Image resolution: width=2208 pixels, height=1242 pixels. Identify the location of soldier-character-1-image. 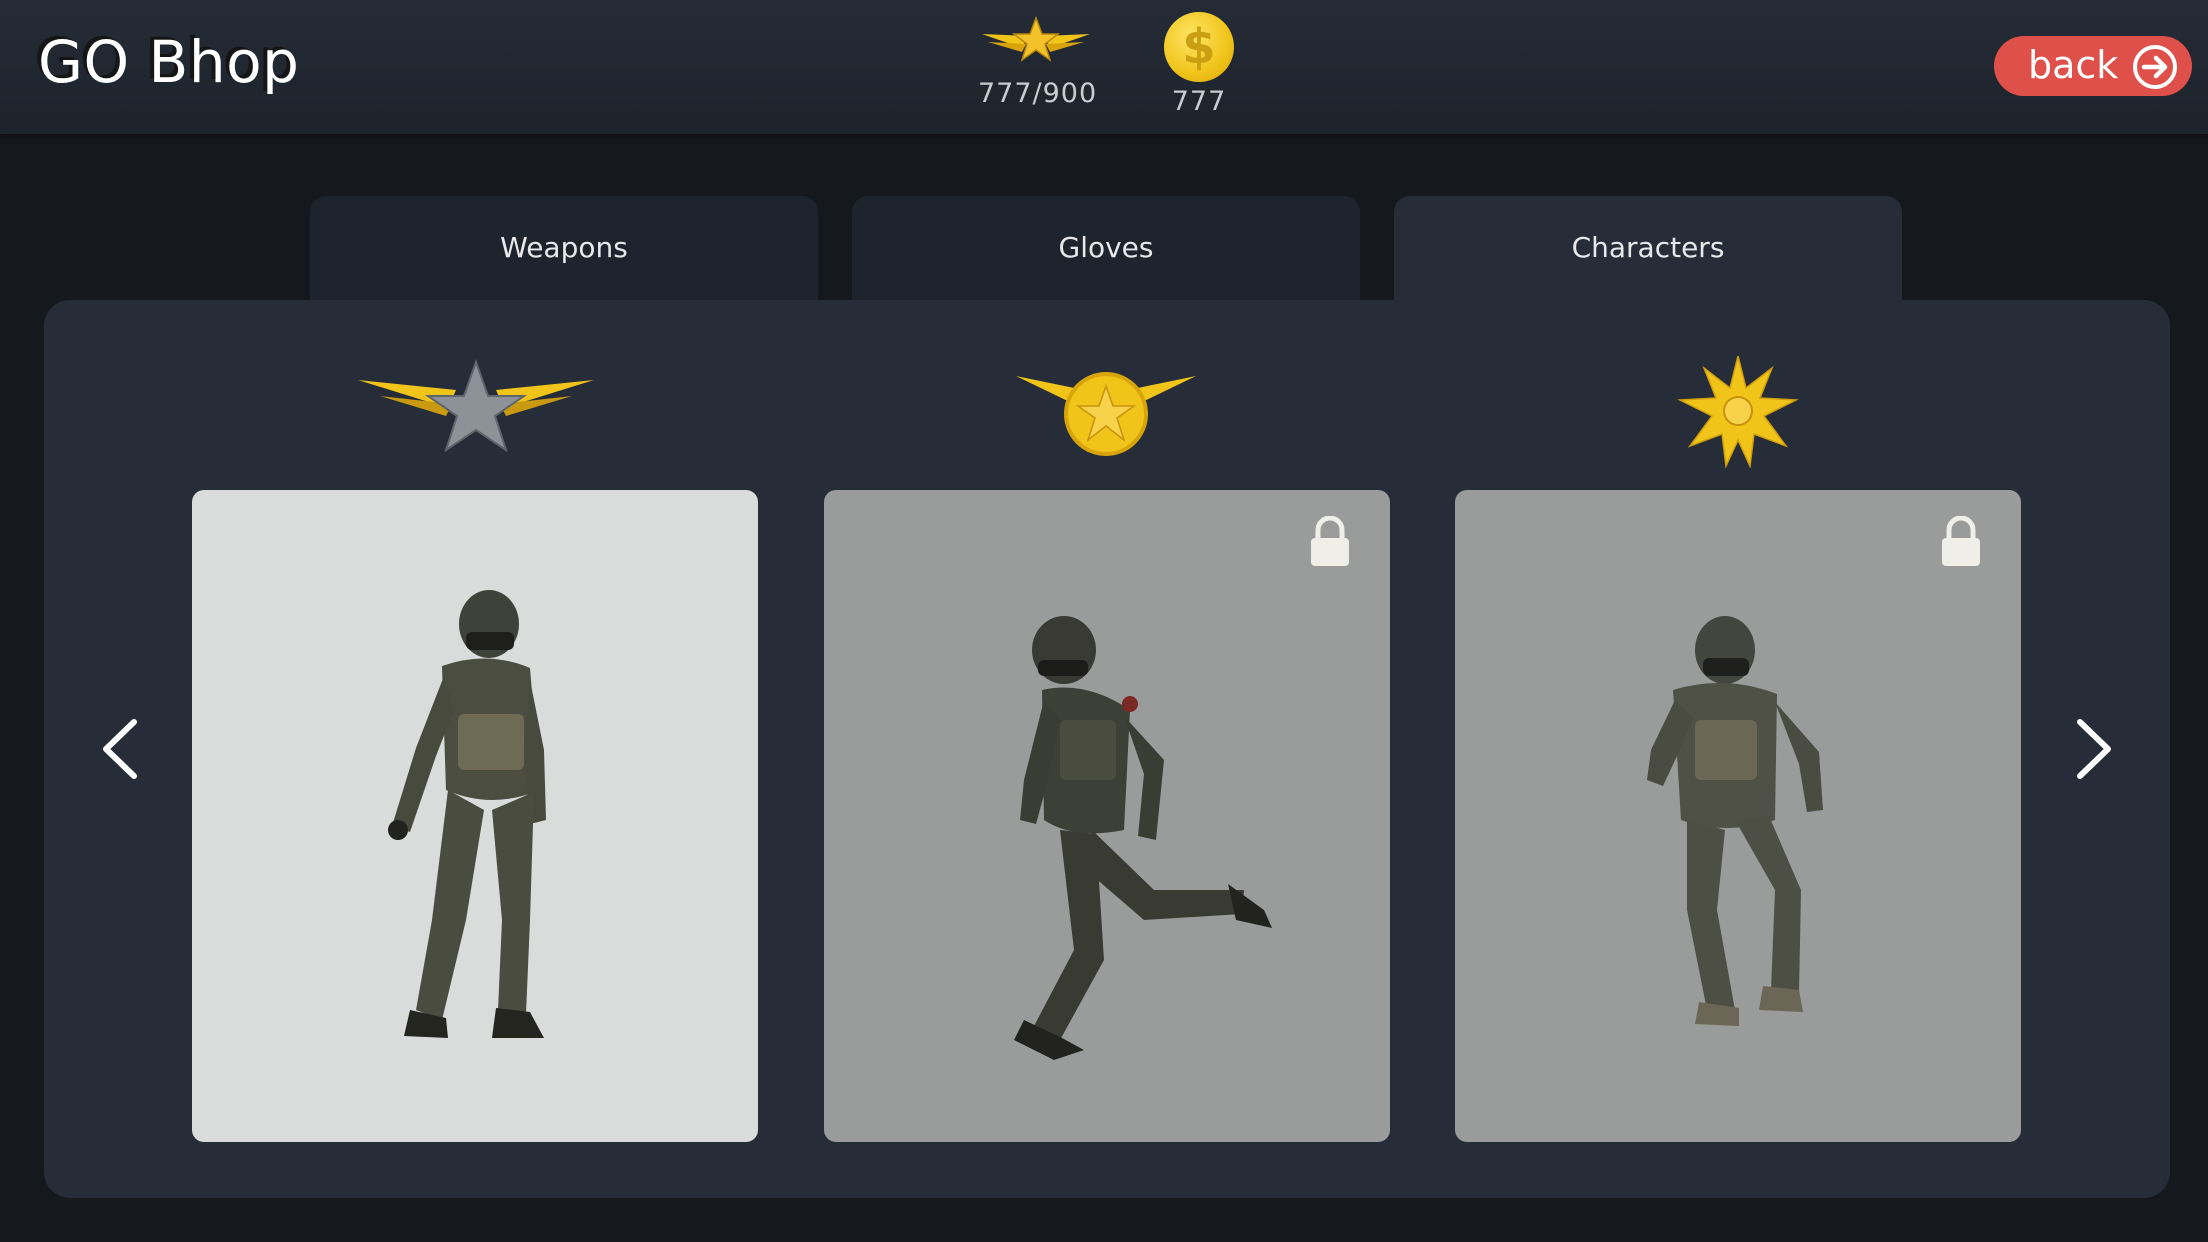
(467, 814).